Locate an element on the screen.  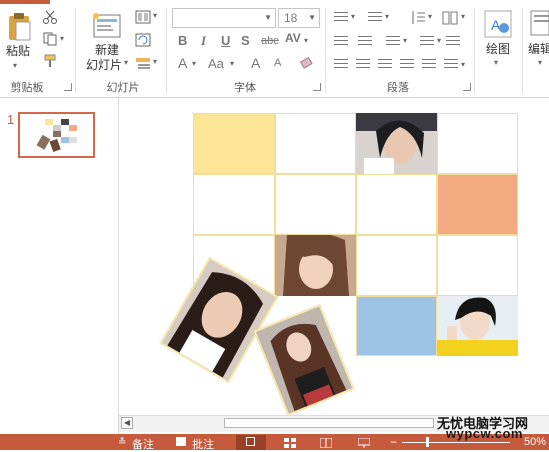
file-tab is located at coordinates (25, 2).